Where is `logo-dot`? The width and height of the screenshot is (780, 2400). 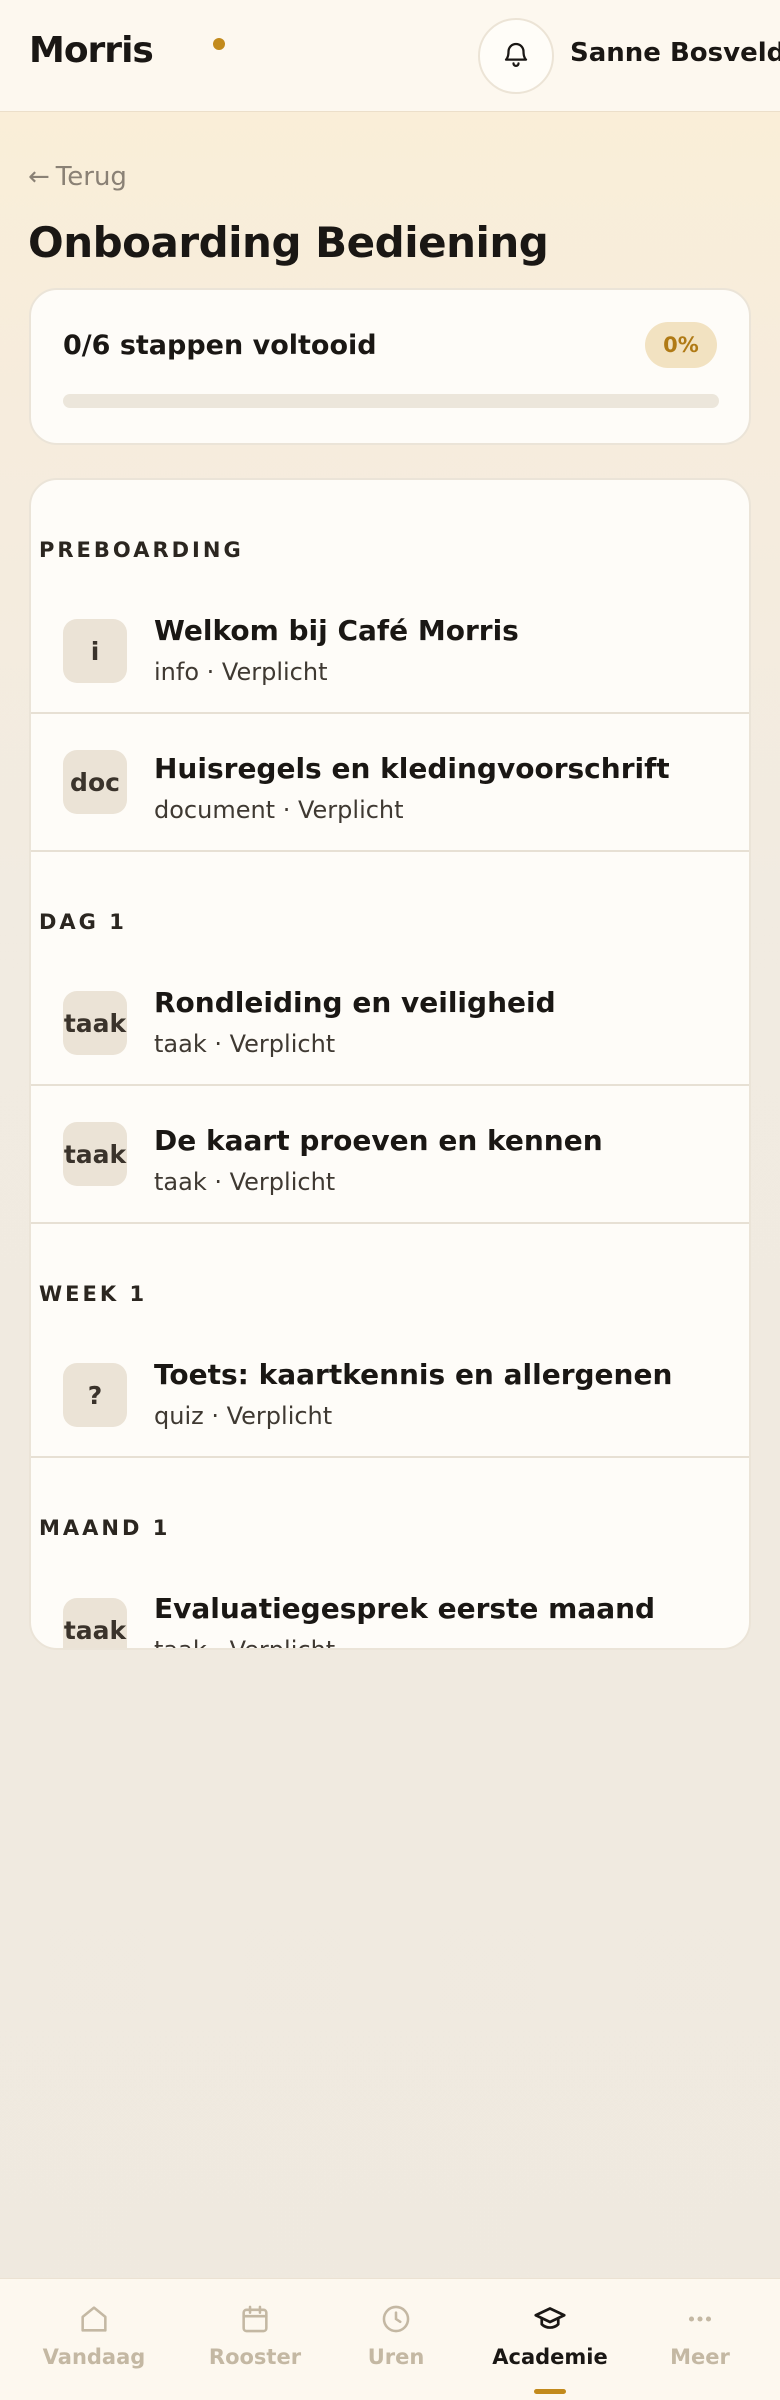
logo-dot is located at coordinates (219, 44).